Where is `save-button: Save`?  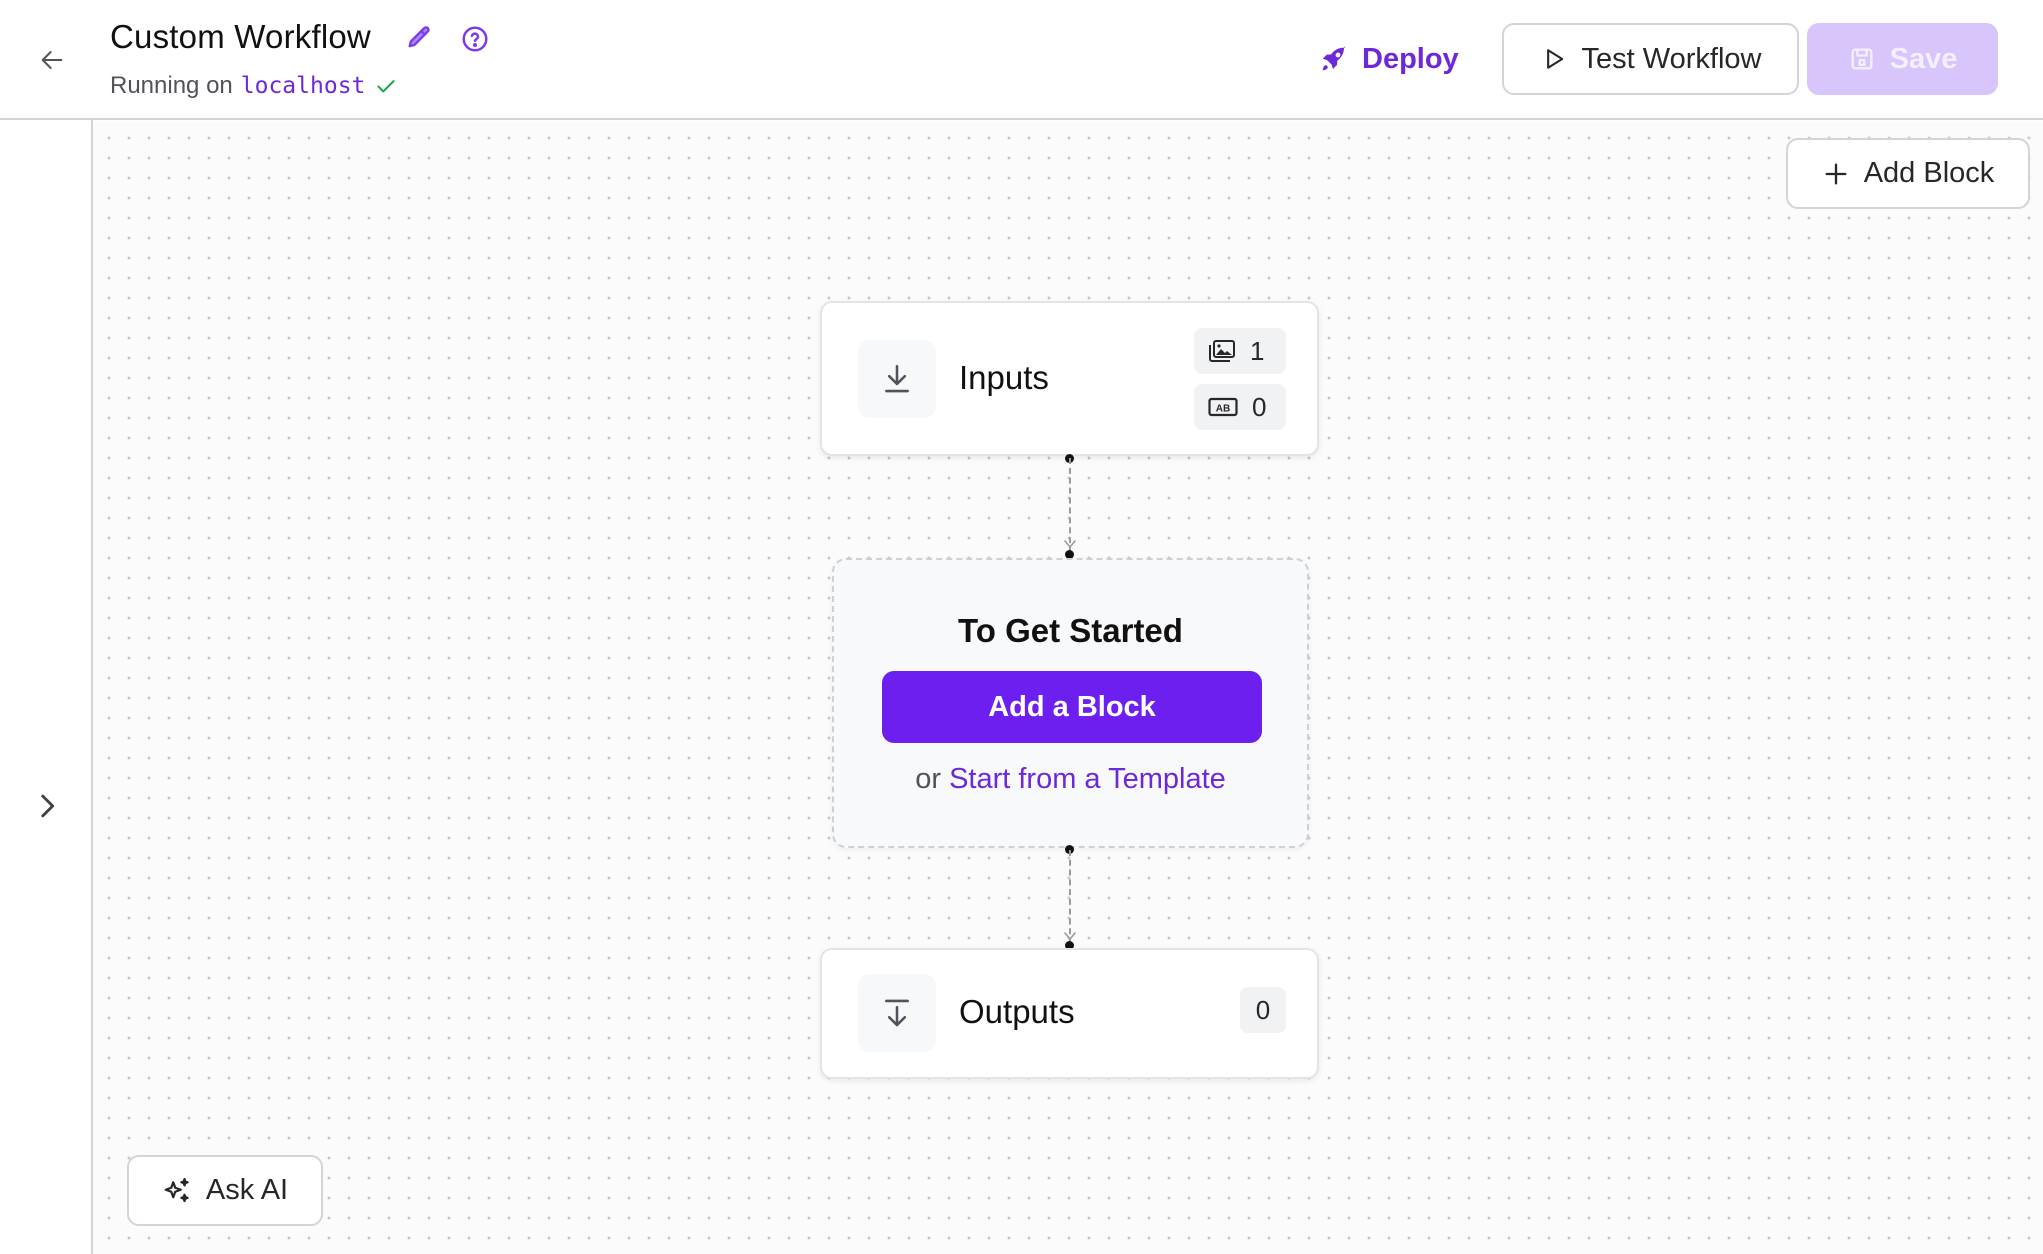 save-button: Save is located at coordinates (1902, 59).